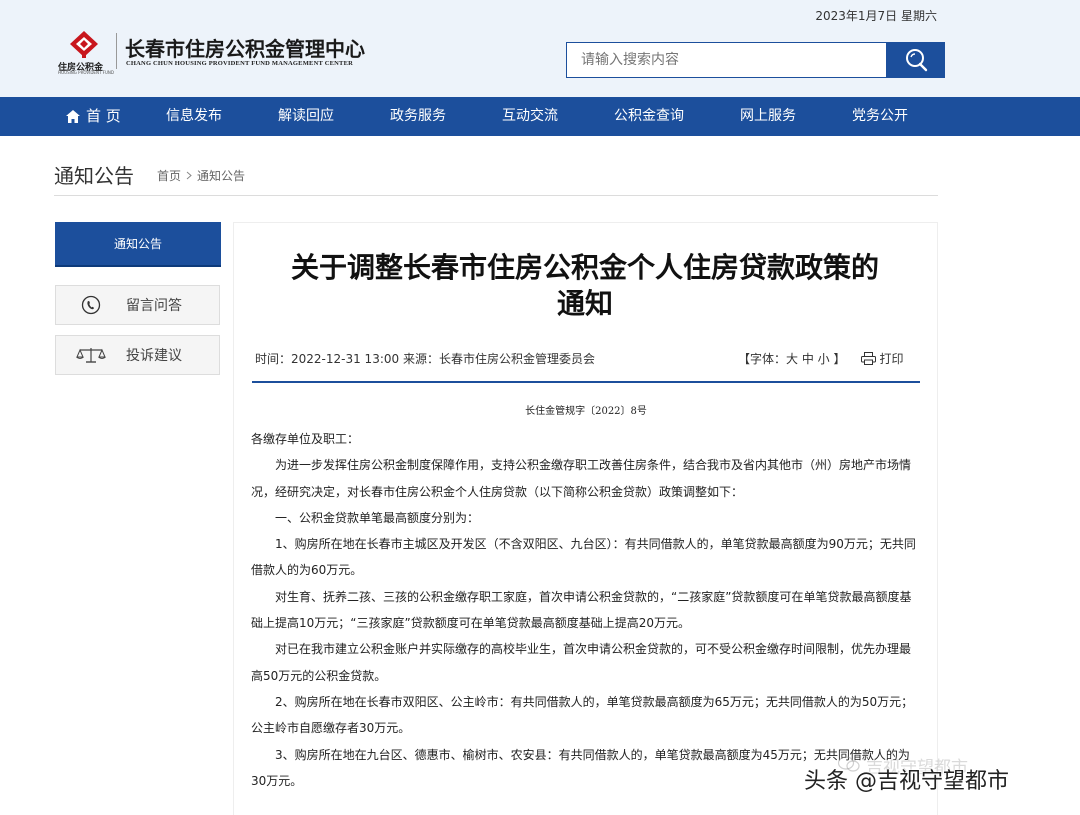 The height and width of the screenshot is (815, 1080). I want to click on nav-item-gov-service: 政务服务, so click(418, 116).